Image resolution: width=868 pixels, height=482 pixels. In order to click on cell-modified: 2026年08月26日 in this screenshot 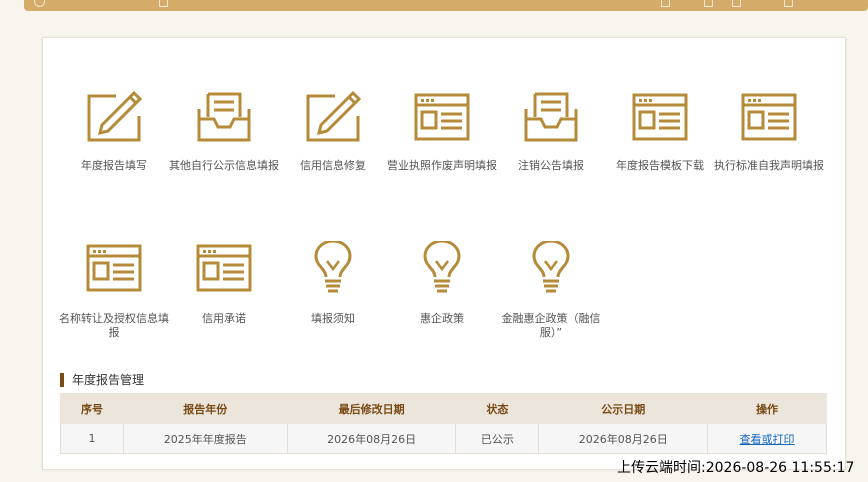, I will do `click(371, 438)`.